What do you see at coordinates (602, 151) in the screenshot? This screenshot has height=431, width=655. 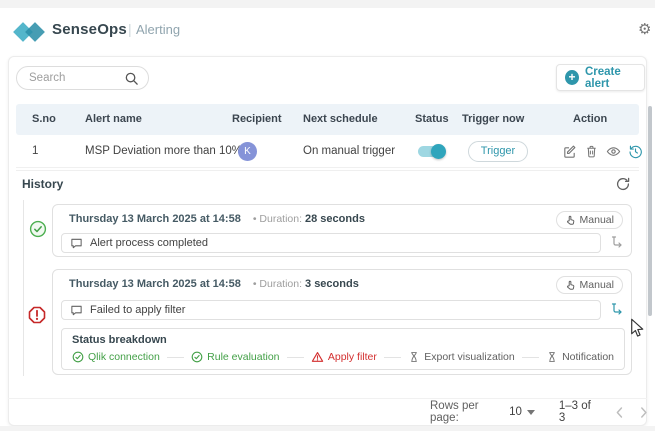 I see `row-actions` at bounding box center [602, 151].